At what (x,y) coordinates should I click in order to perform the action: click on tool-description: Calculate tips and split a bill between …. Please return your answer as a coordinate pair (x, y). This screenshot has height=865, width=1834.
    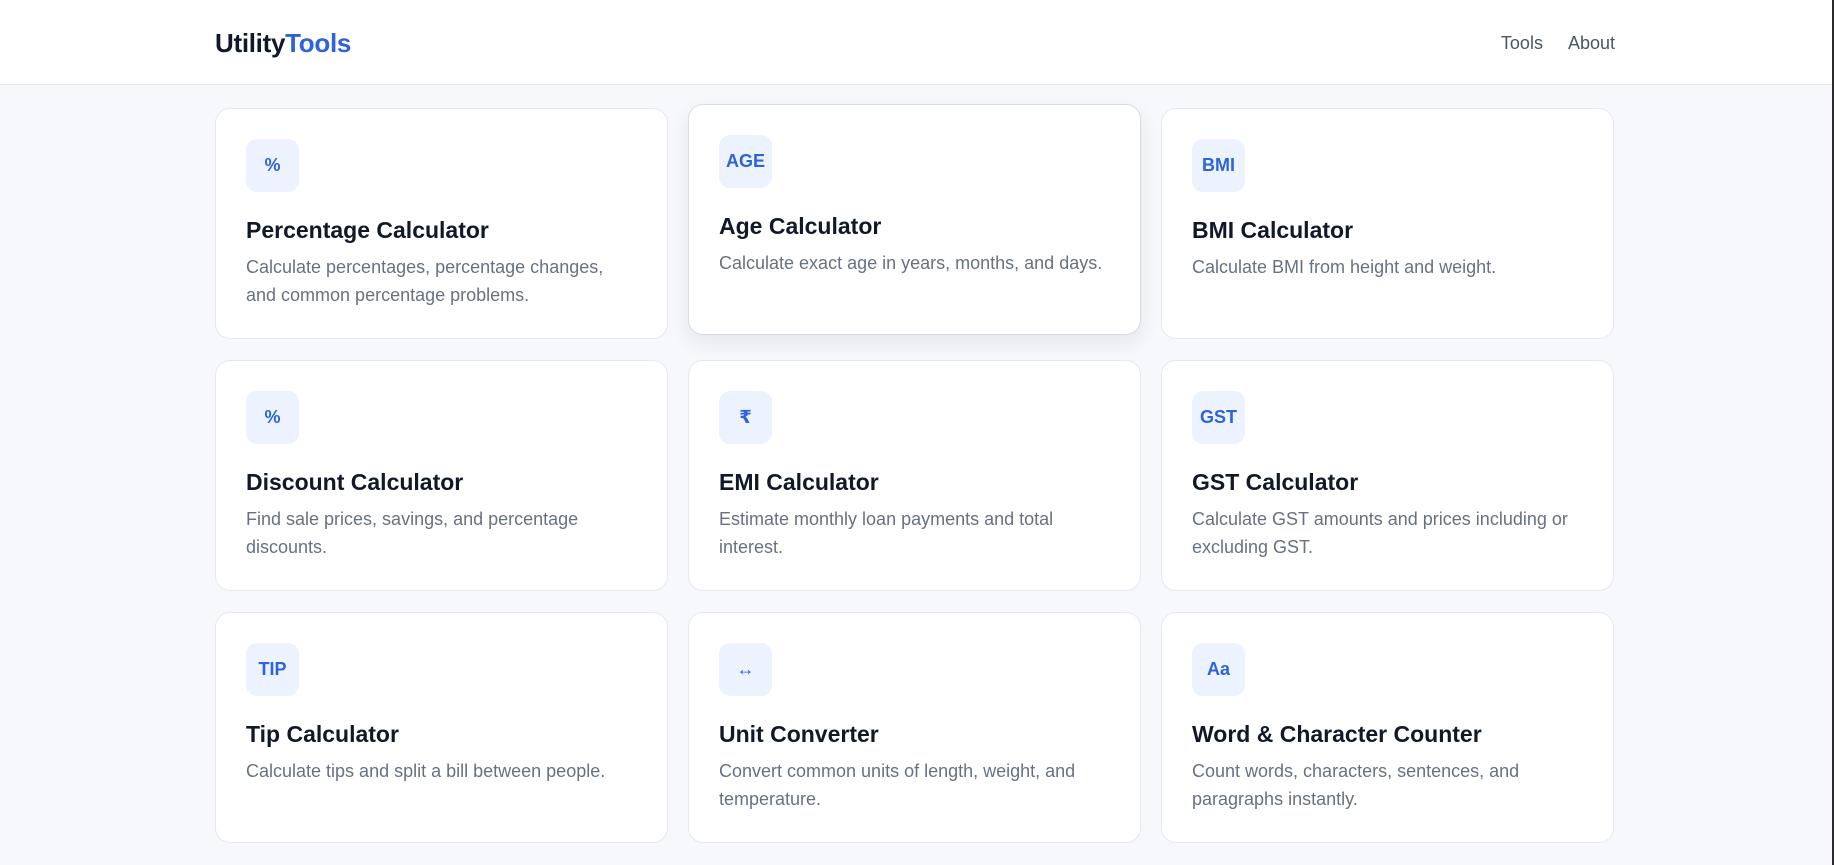
    Looking at the image, I should click on (426, 771).